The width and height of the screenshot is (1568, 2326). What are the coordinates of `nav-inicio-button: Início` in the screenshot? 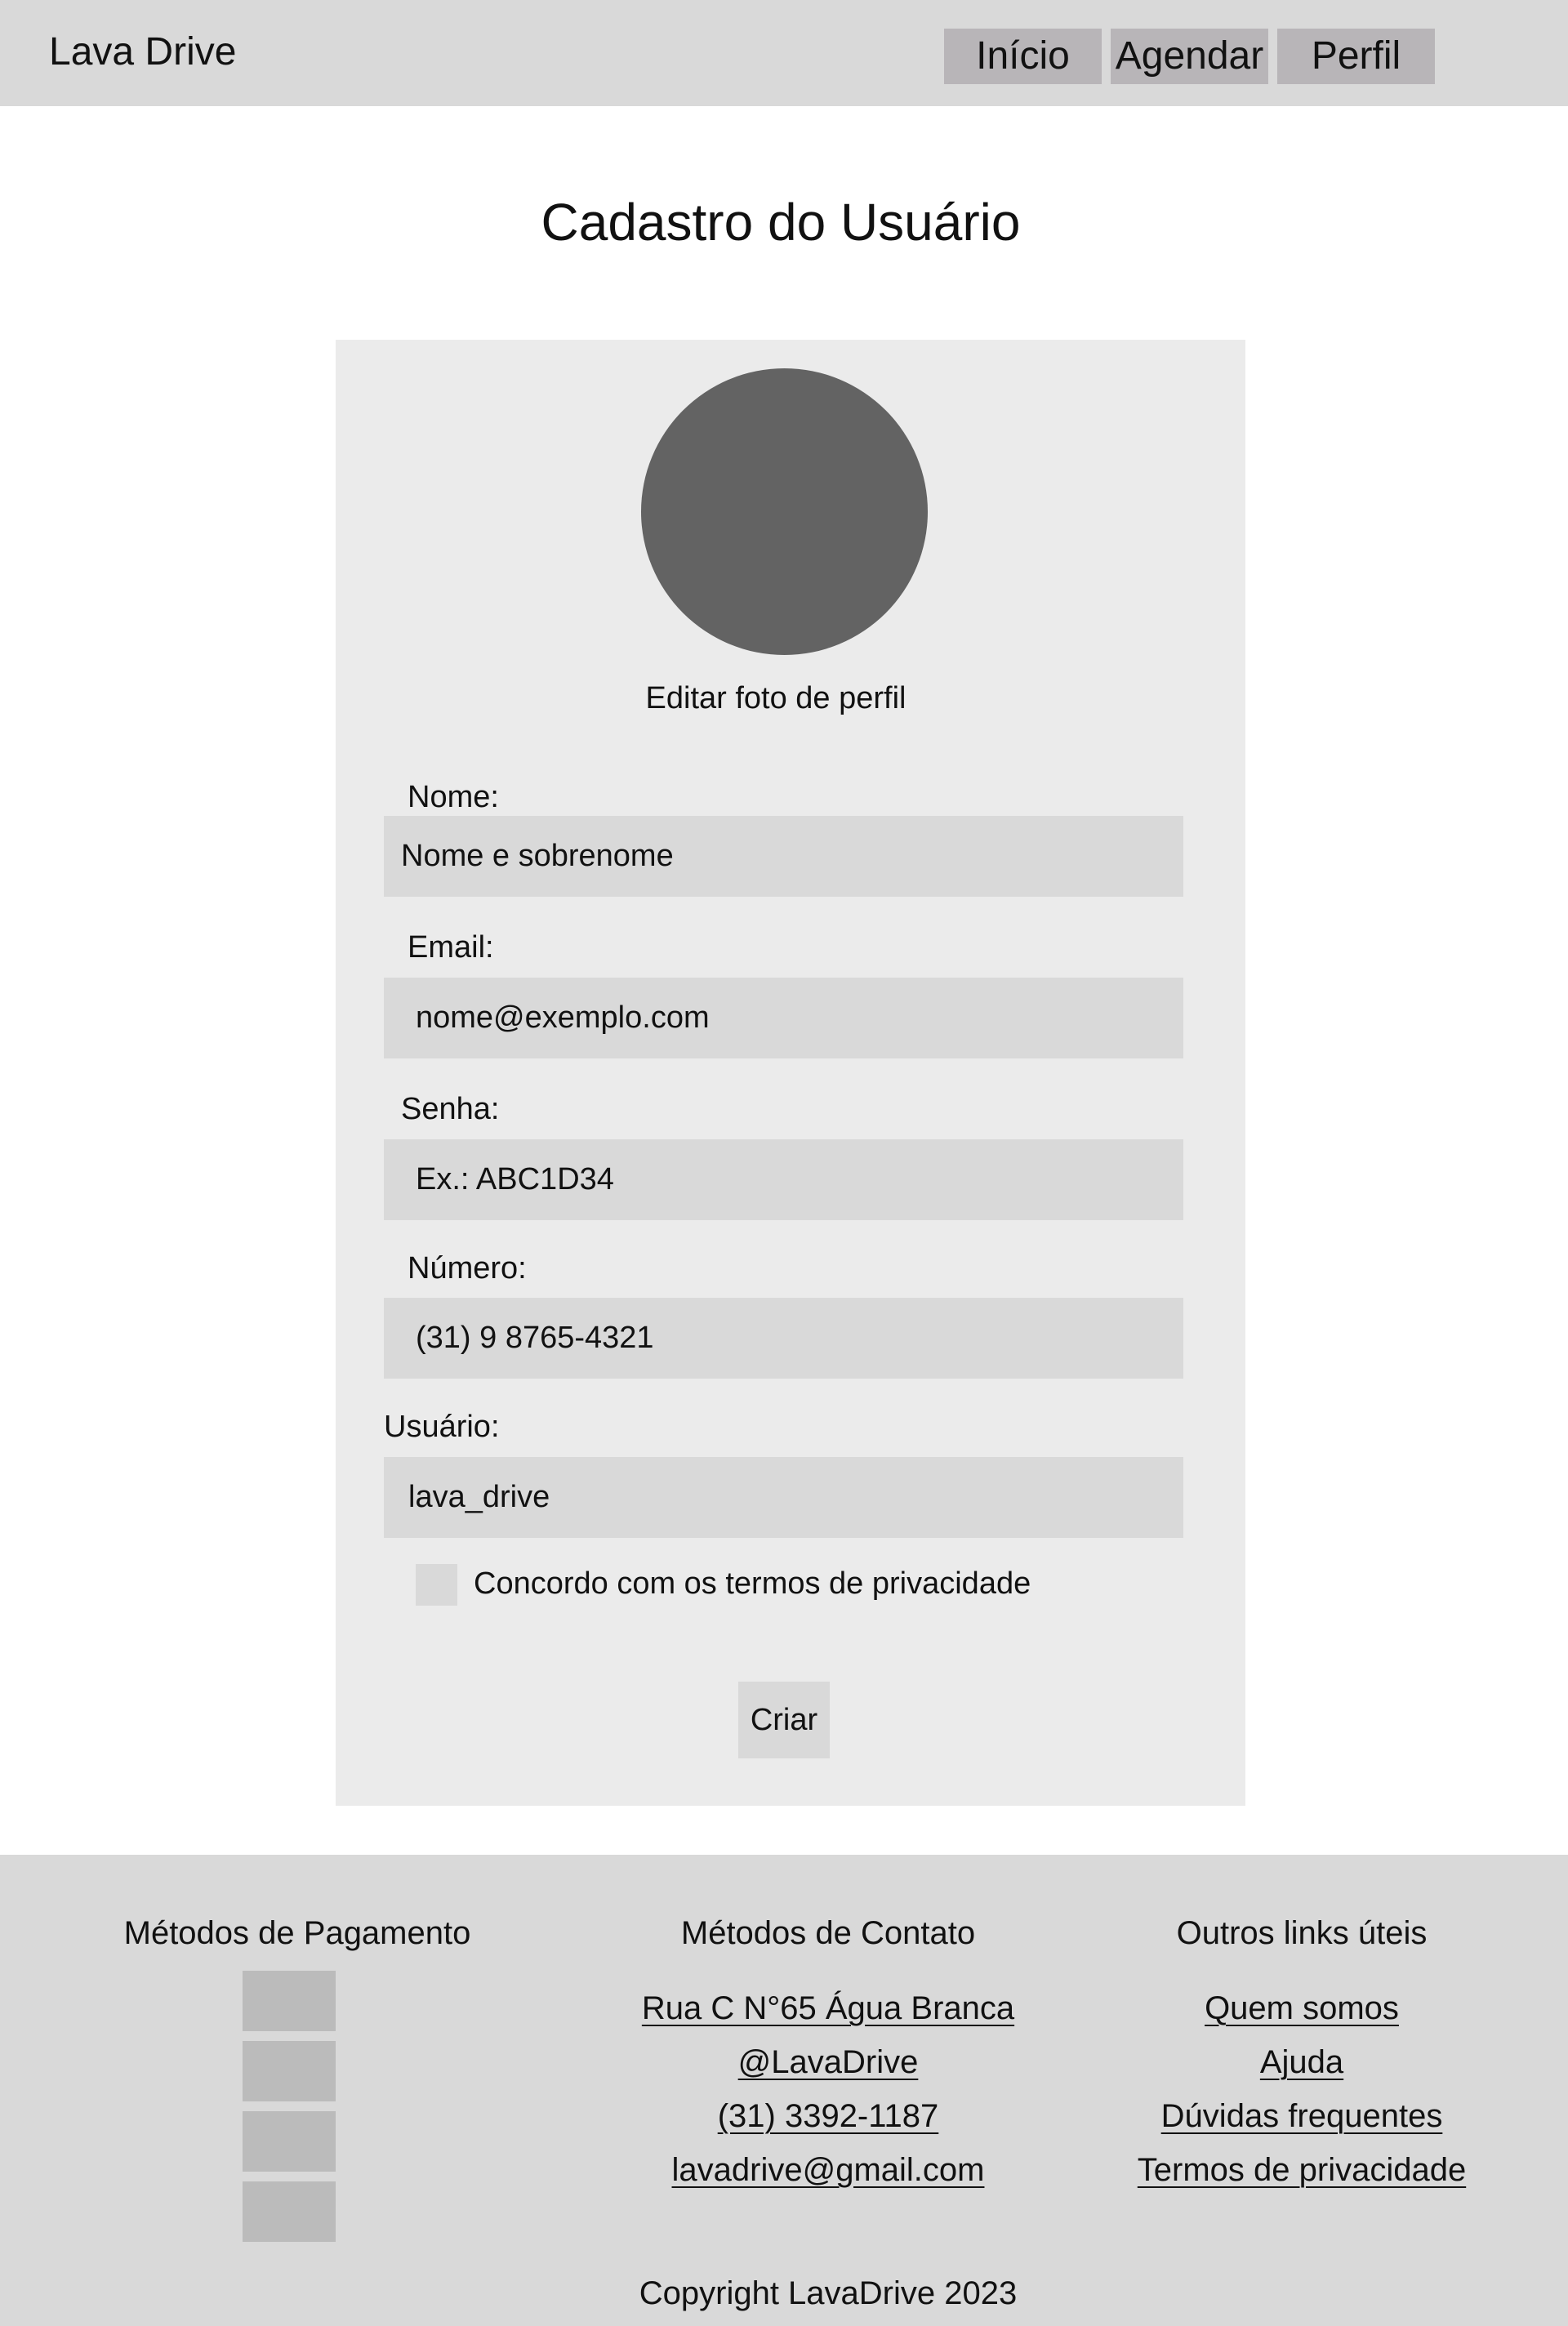 It's located at (1023, 56).